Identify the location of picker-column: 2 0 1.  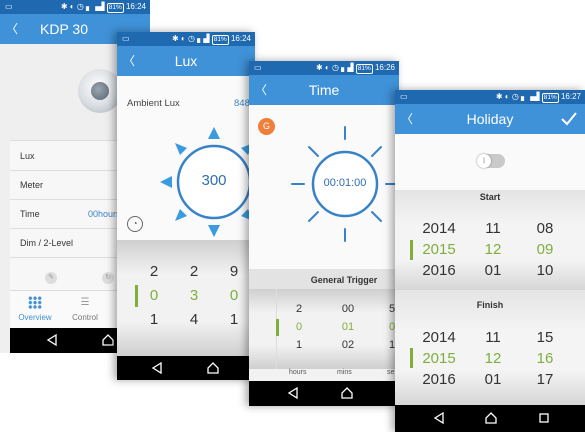
(154, 296).